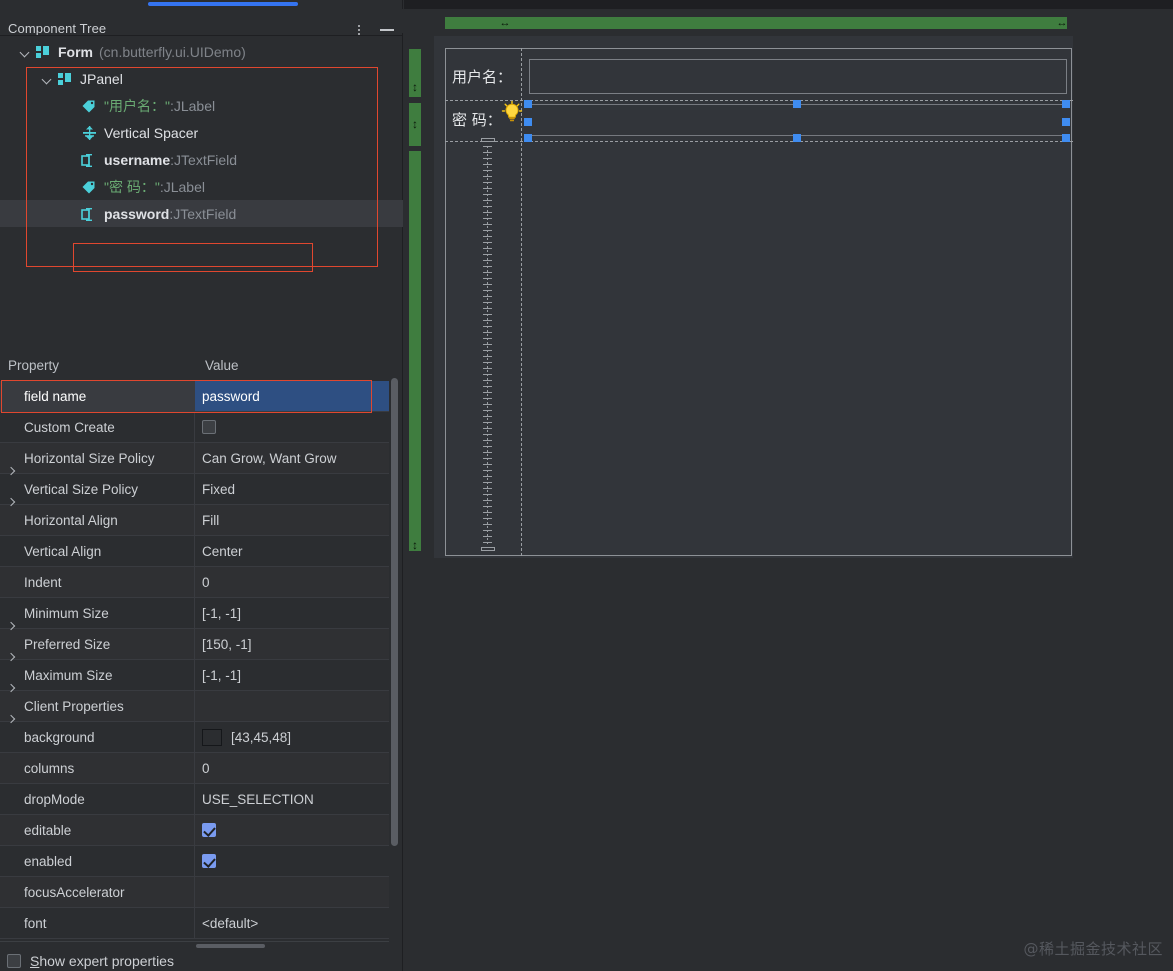 The height and width of the screenshot is (971, 1173). I want to click on property-value-cell: password, so click(292, 396).